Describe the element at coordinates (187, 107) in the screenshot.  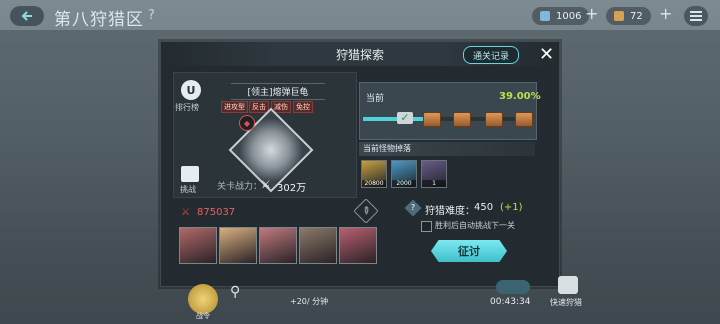
I see `ranking-label: 排行榜` at that location.